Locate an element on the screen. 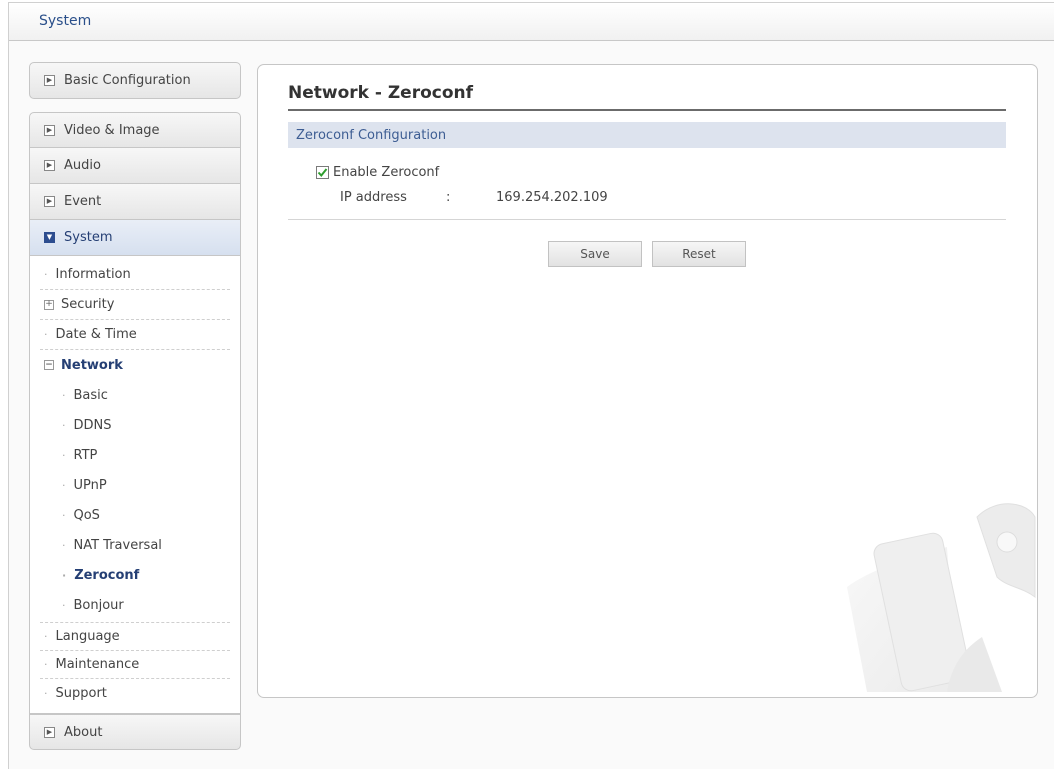 The height and width of the screenshot is (769, 1054). sidebar-item-label: Zeroconf is located at coordinates (107, 575).